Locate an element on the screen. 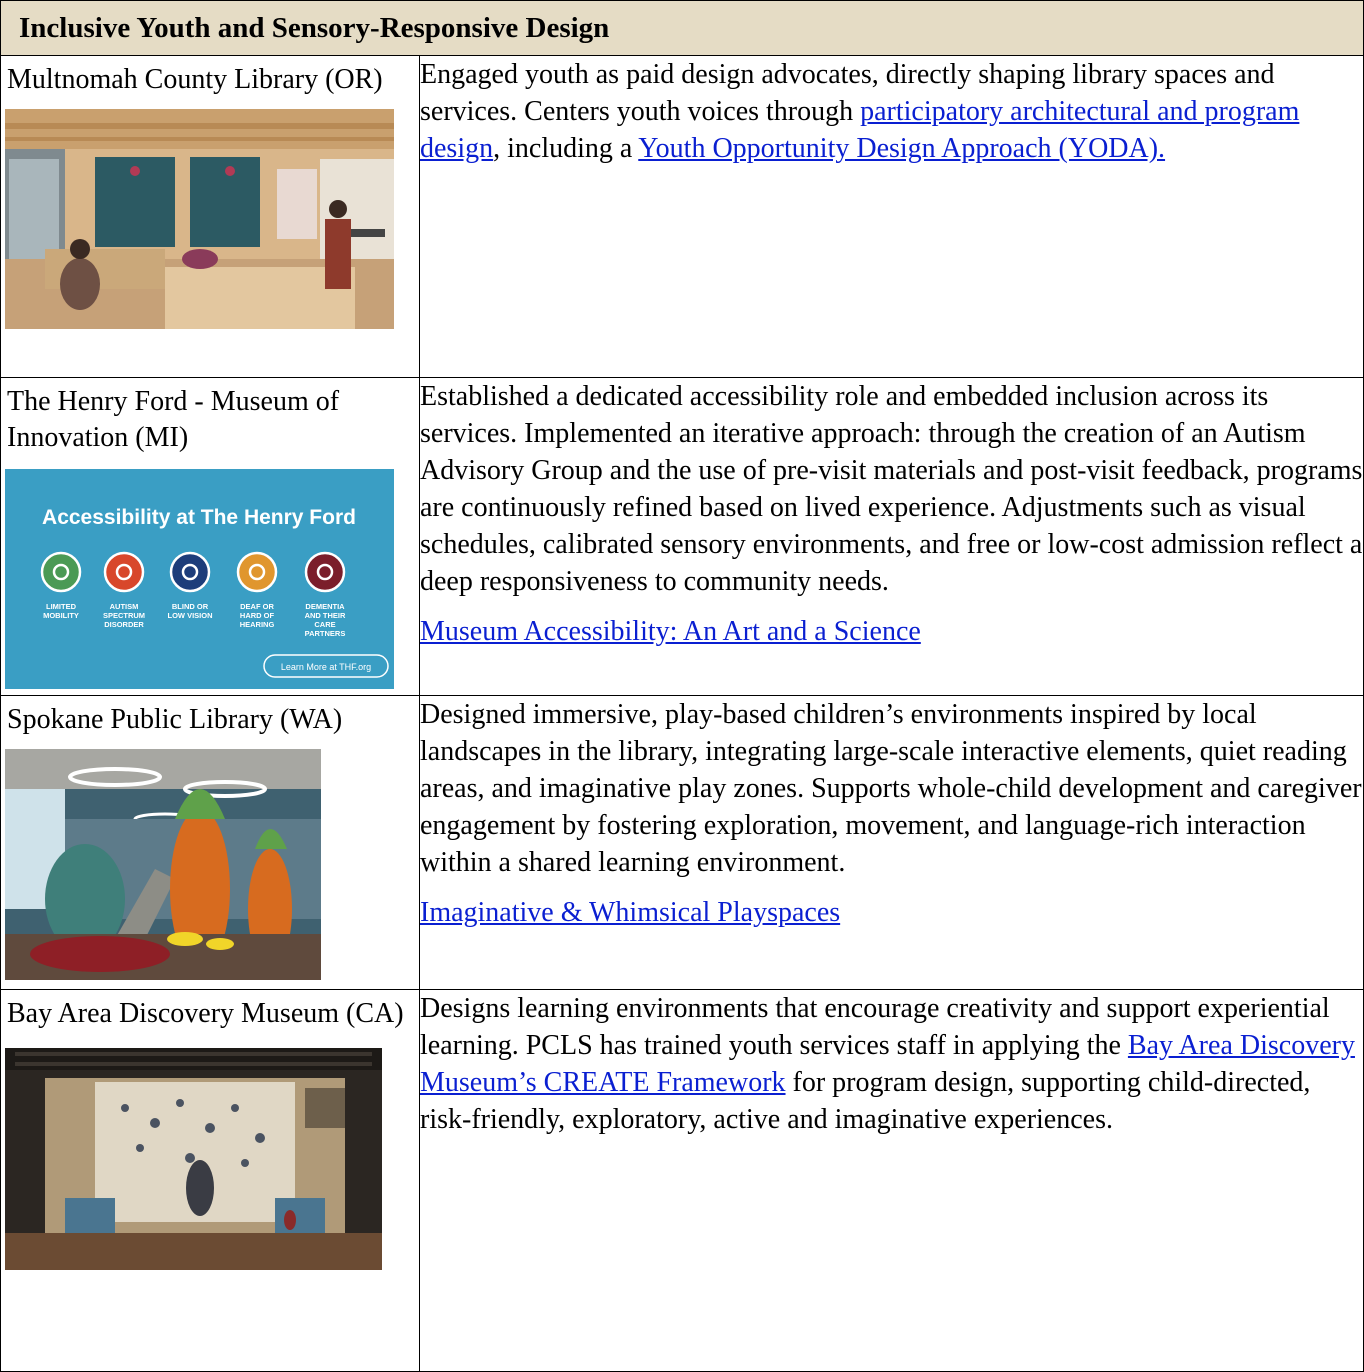 This screenshot has width=1364, height=1372. accessibility-category-label: LIMITED is located at coordinates (61, 606).